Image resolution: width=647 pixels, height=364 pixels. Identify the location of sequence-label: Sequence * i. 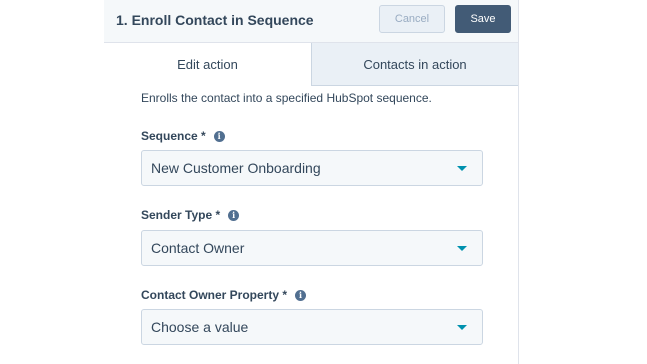
(183, 136).